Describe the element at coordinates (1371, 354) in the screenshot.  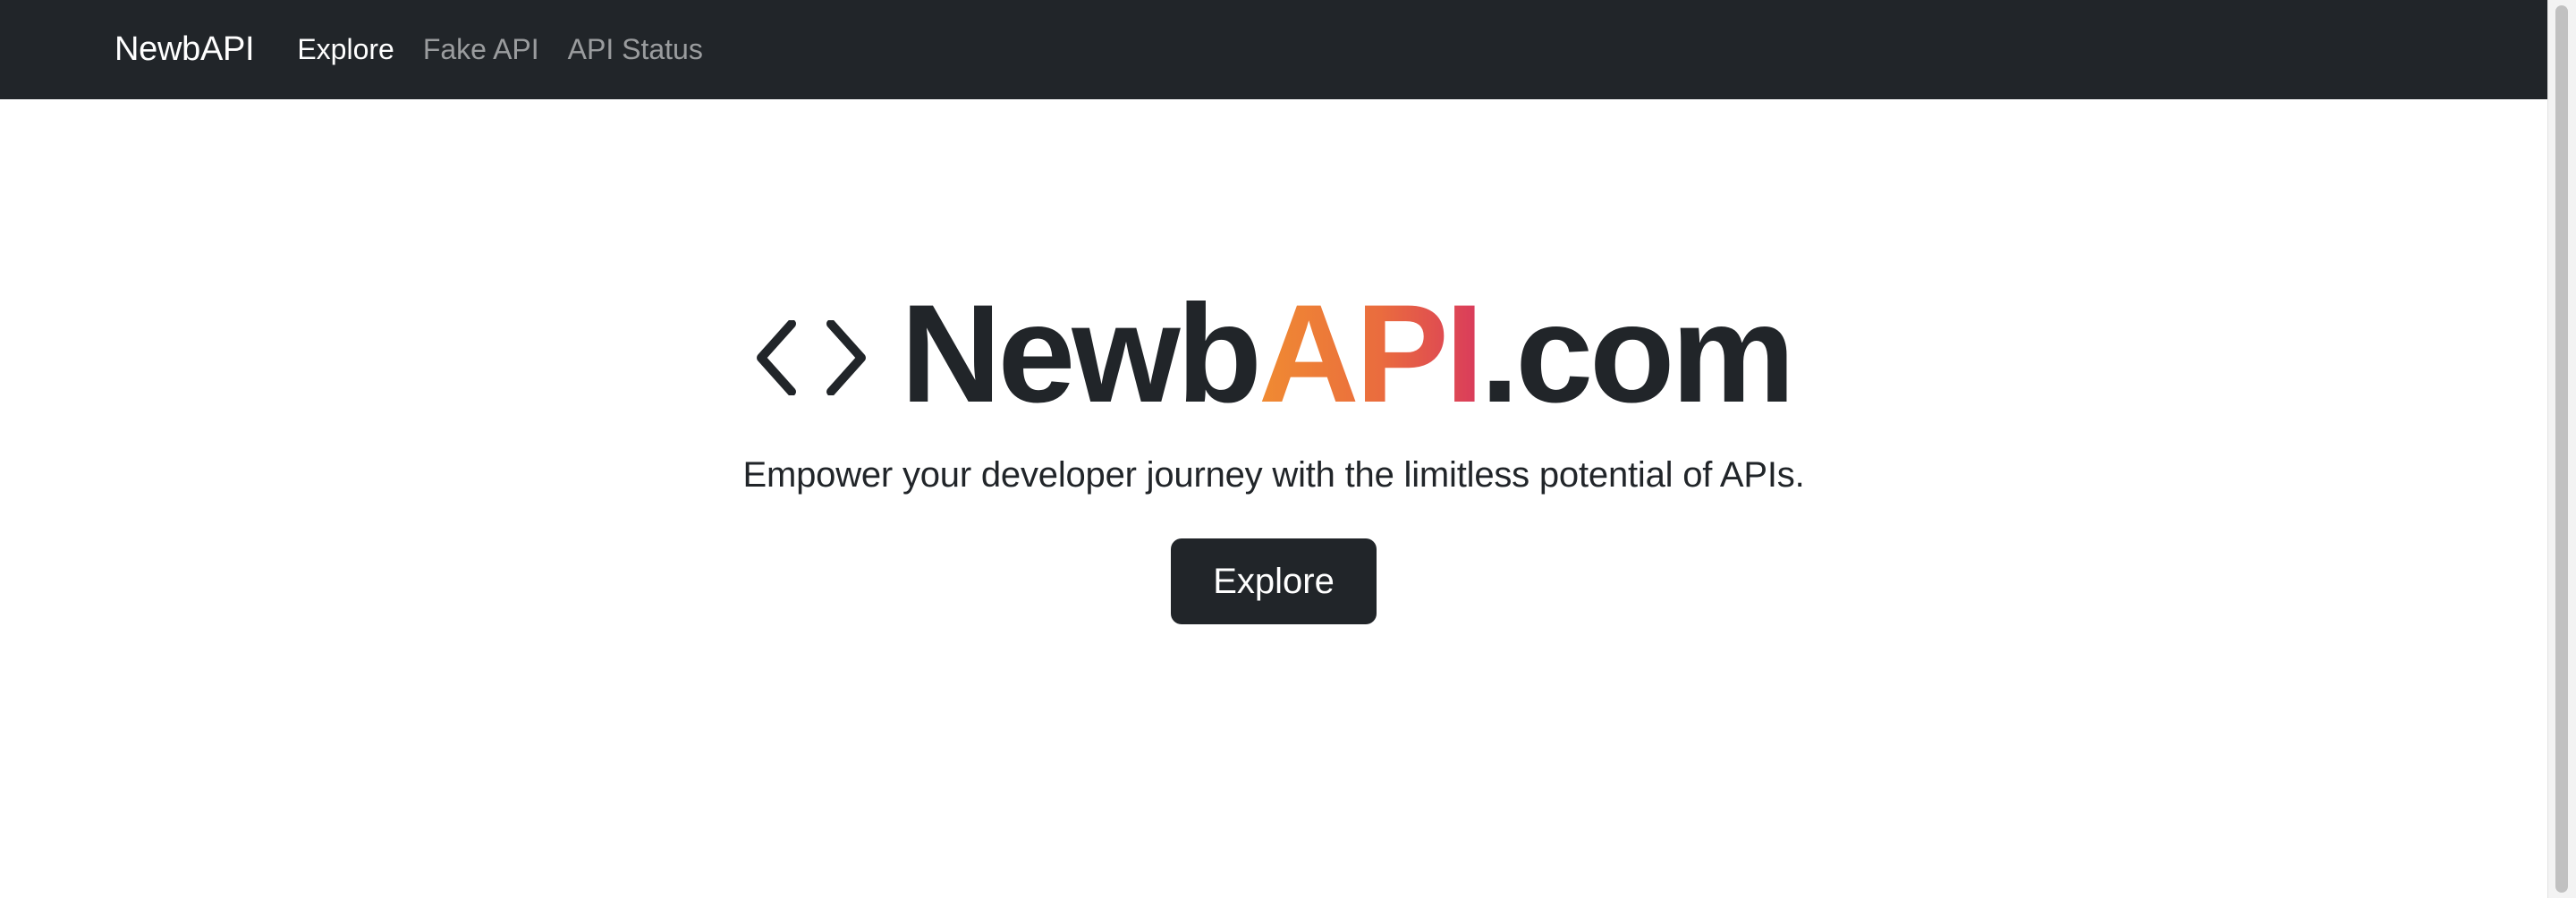
I see `hero-title-highlight: API` at that location.